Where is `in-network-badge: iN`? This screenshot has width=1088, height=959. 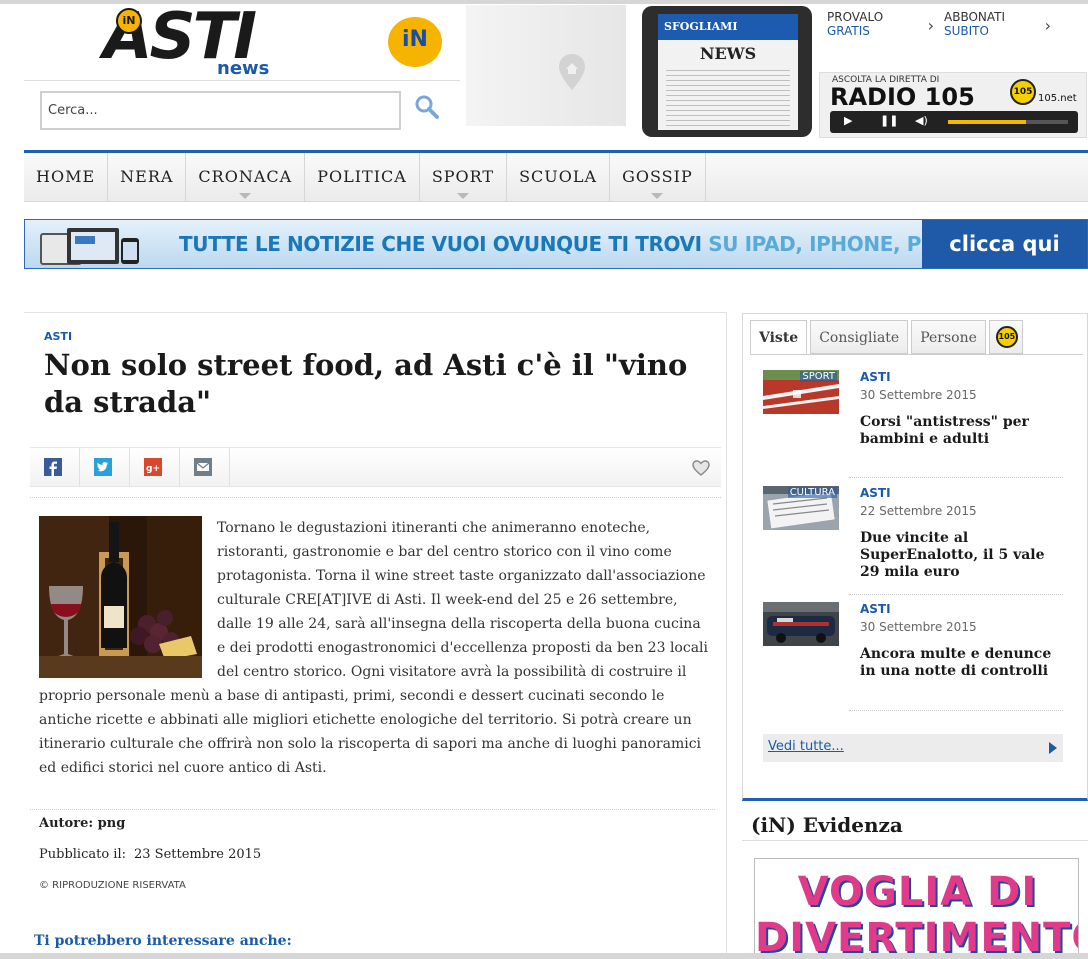 in-network-badge: iN is located at coordinates (415, 42).